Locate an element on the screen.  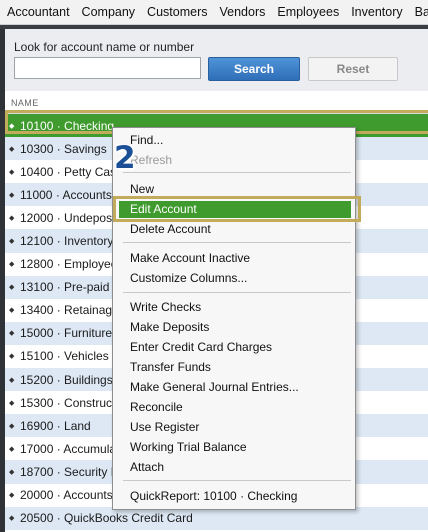
menu-vendors: Vendors is located at coordinates (242, 12).